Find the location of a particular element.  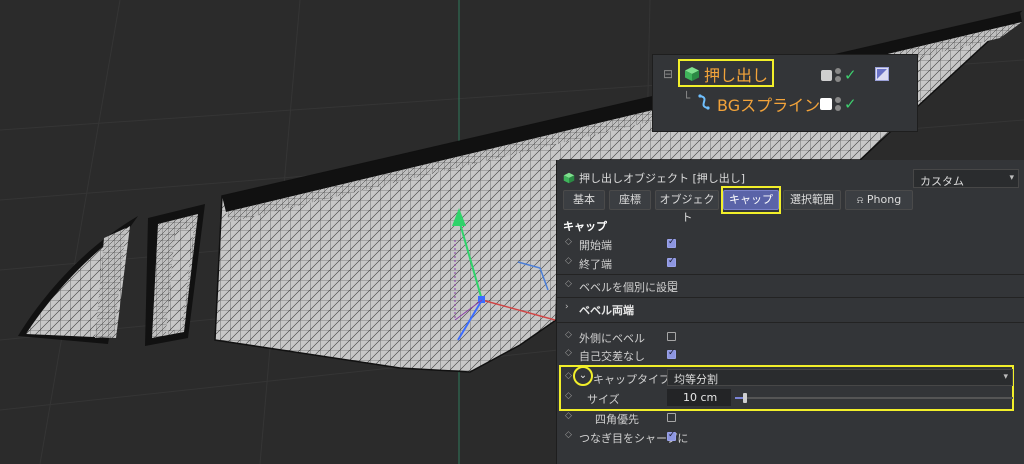

end-cap-checkbox is located at coordinates (671, 261).